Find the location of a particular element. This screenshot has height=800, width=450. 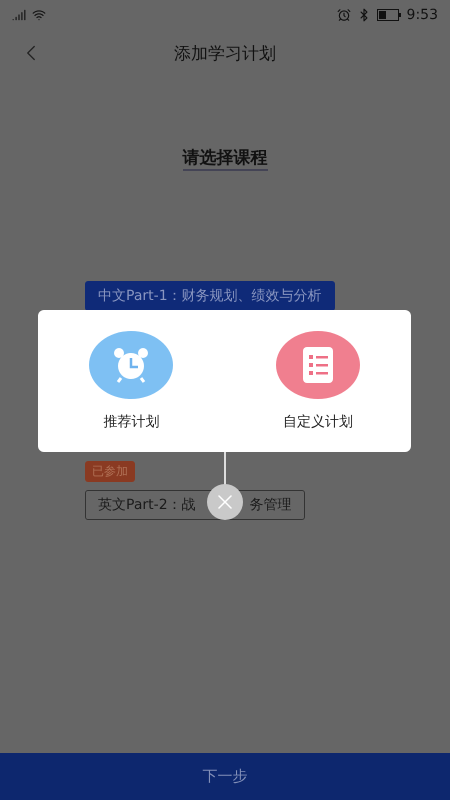

battery-icon is located at coordinates (388, 15).